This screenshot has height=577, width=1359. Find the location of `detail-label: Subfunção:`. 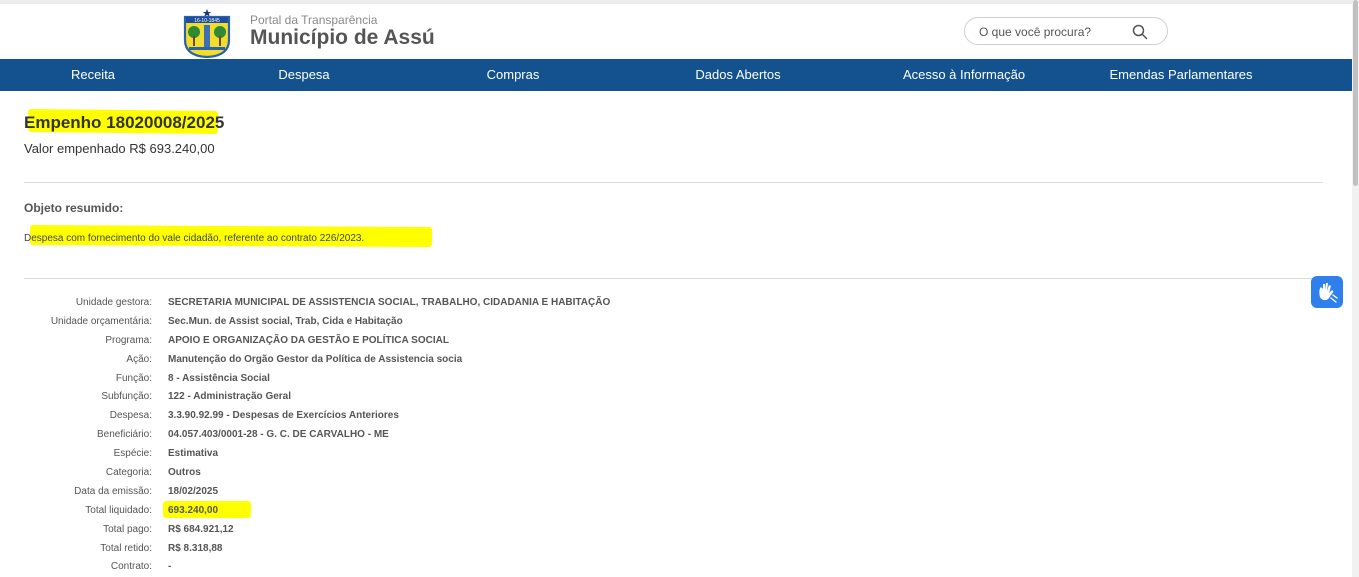

detail-label: Subfunção: is located at coordinates (126, 397).